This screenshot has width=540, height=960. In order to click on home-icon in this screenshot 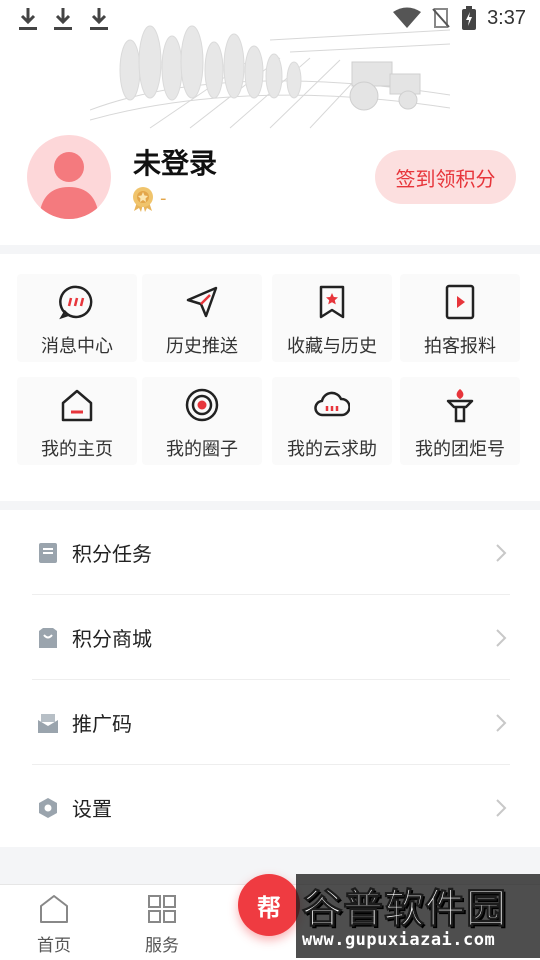, I will do `click(77, 405)`.